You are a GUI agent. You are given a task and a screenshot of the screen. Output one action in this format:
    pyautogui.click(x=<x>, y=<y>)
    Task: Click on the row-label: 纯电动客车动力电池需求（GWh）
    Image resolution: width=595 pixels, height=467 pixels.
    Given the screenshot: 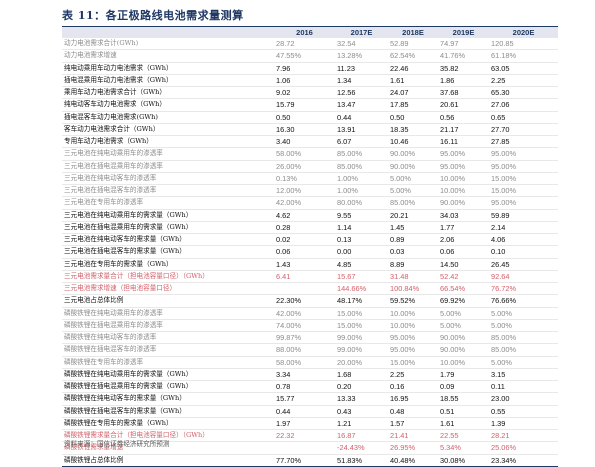 What is the action you would take?
    pyautogui.click(x=168, y=105)
    